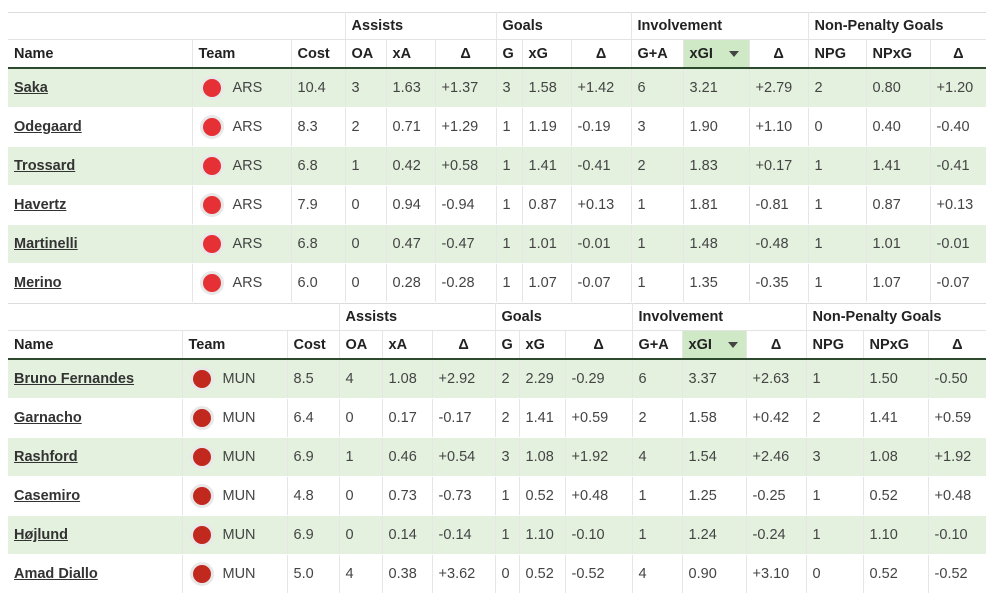  I want to click on cell-cost: 10.4, so click(318, 88).